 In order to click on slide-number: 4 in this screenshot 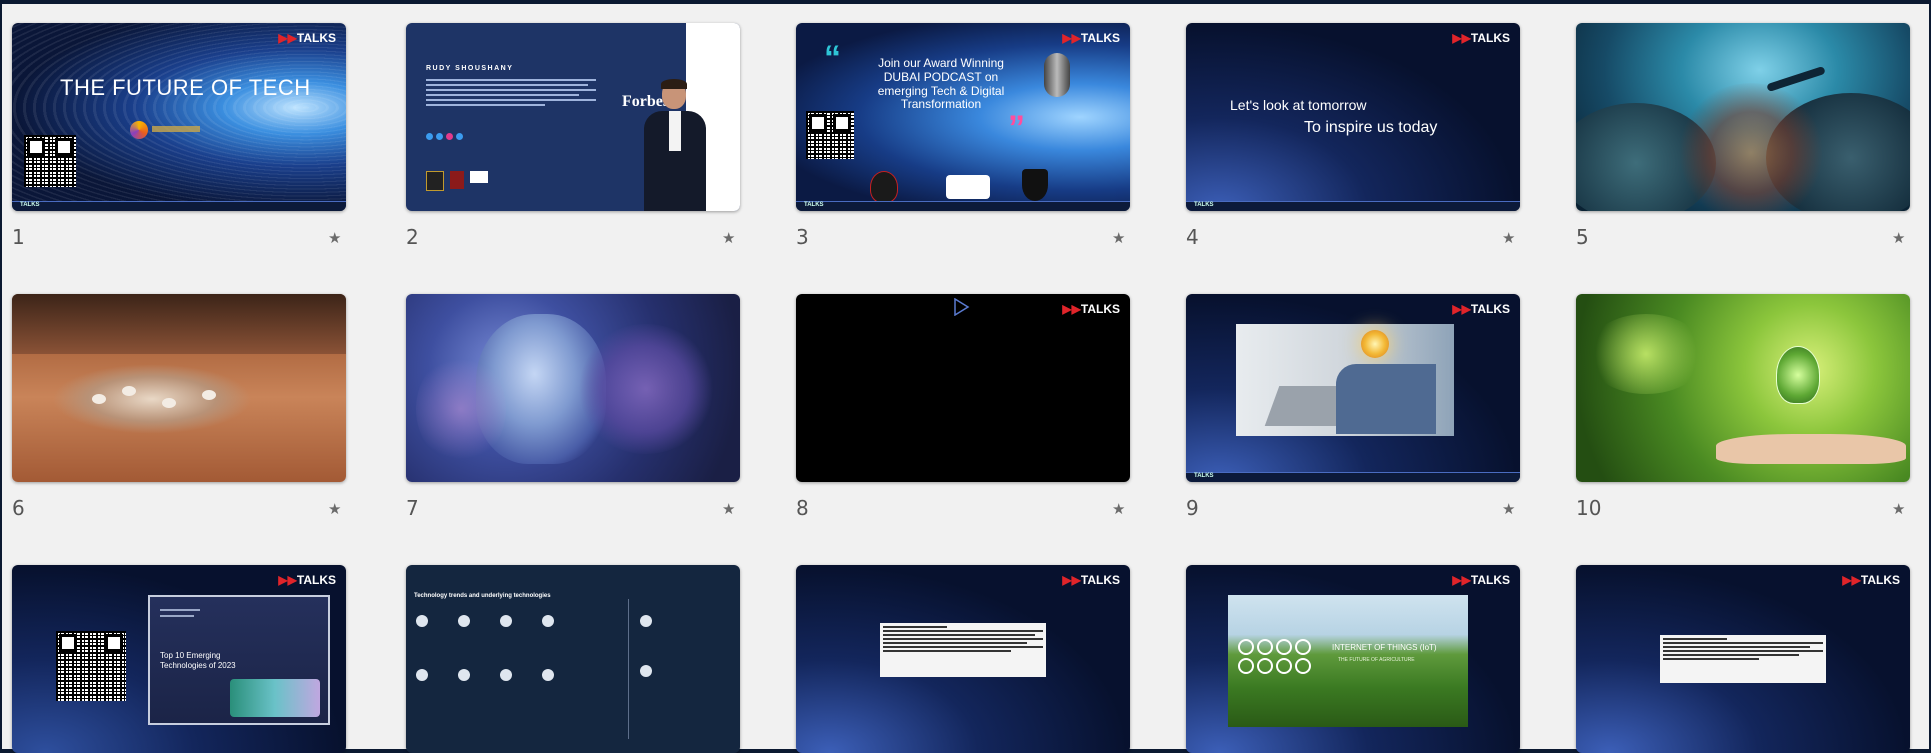, I will do `click(1192, 237)`.